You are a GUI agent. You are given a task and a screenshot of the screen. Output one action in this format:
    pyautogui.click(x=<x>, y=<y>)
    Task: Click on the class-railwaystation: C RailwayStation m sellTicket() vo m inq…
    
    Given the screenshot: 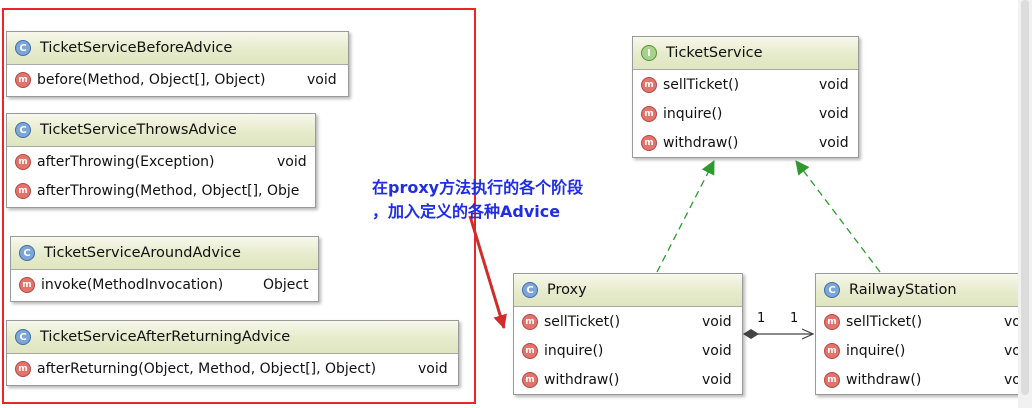 What is the action you would take?
    pyautogui.click(x=923, y=334)
    